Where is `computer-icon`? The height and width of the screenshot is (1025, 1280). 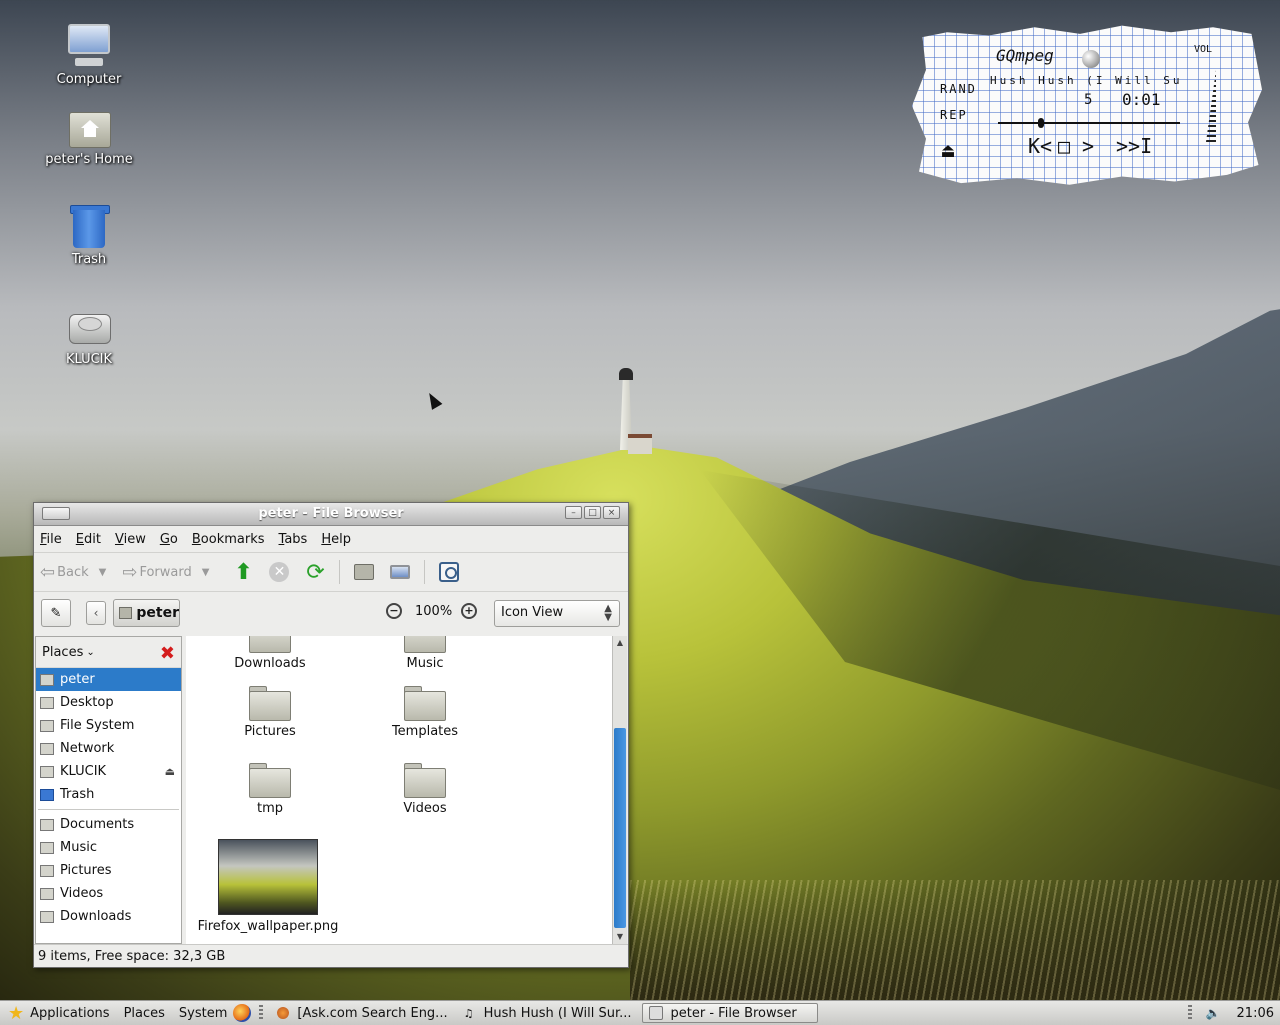 computer-icon is located at coordinates (400, 572).